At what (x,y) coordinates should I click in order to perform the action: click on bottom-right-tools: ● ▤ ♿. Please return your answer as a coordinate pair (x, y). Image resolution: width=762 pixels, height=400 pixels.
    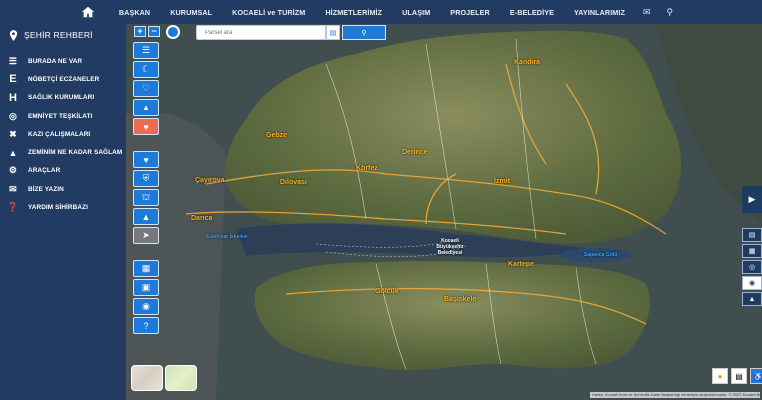
    Looking at the image, I should click on (737, 376).